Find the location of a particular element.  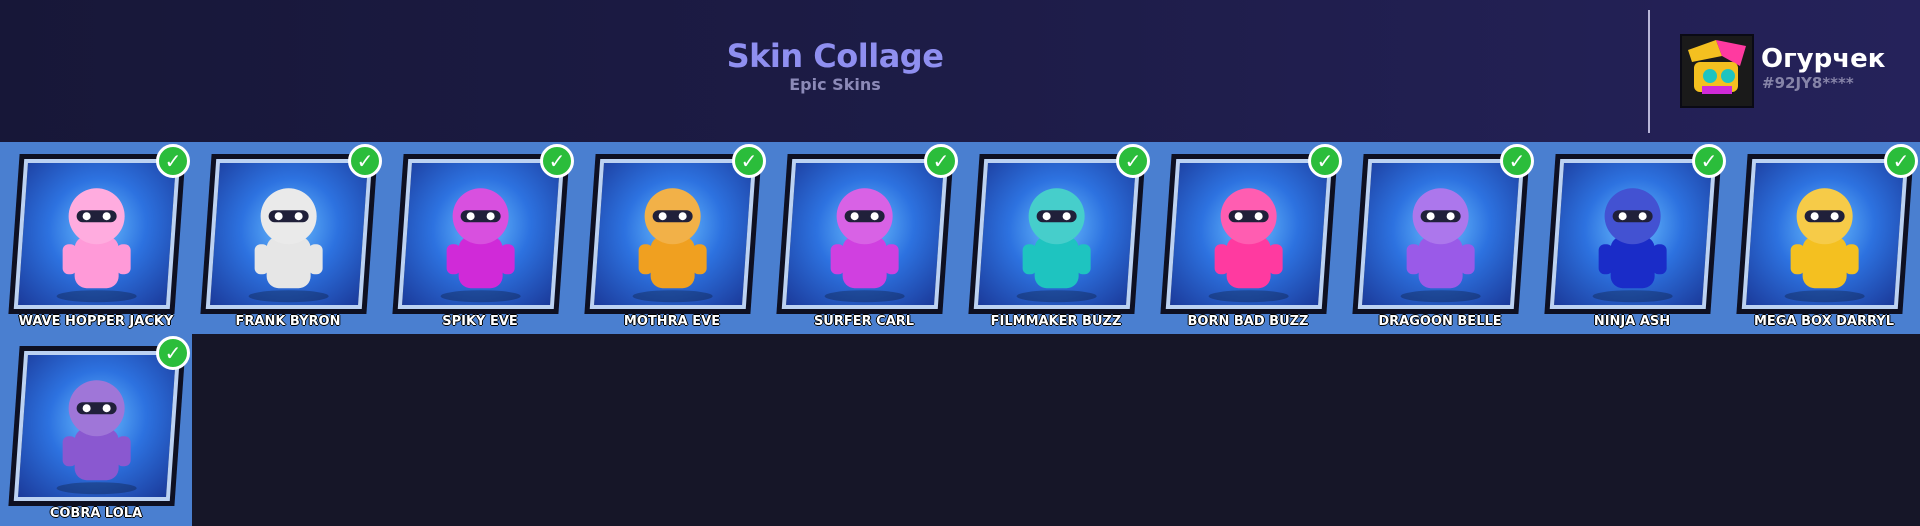

skin-tile: ✓ COBRA LOLA is located at coordinates (96, 430).